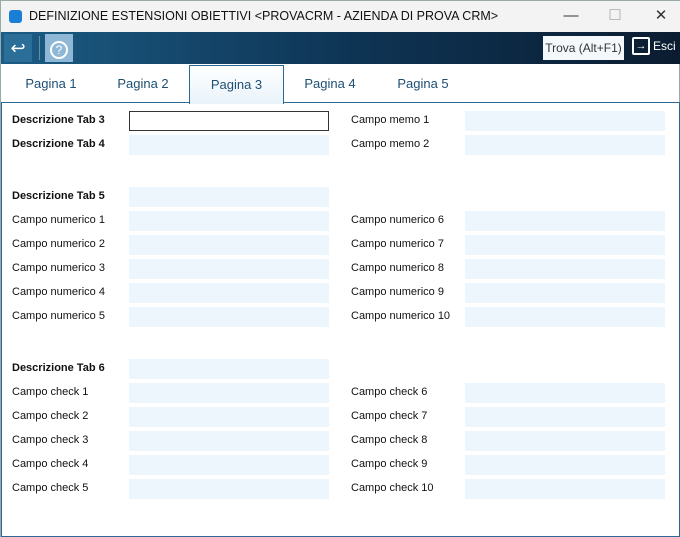 The width and height of the screenshot is (680, 537). I want to click on tab-pagina-3: Pagina 3, so click(236, 84).